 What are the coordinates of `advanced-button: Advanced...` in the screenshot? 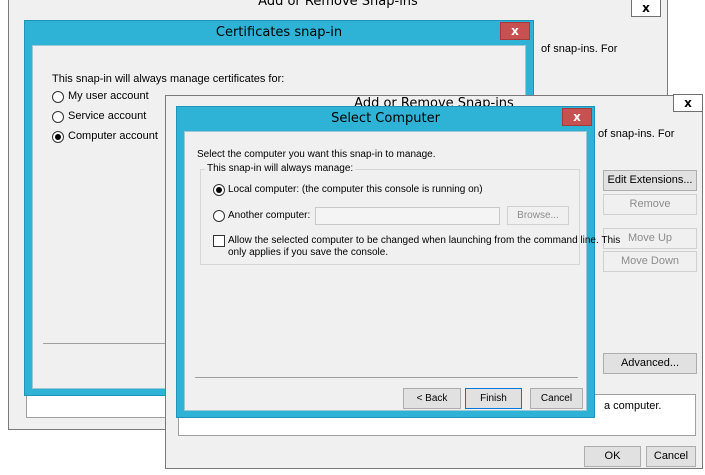 It's located at (650, 363).